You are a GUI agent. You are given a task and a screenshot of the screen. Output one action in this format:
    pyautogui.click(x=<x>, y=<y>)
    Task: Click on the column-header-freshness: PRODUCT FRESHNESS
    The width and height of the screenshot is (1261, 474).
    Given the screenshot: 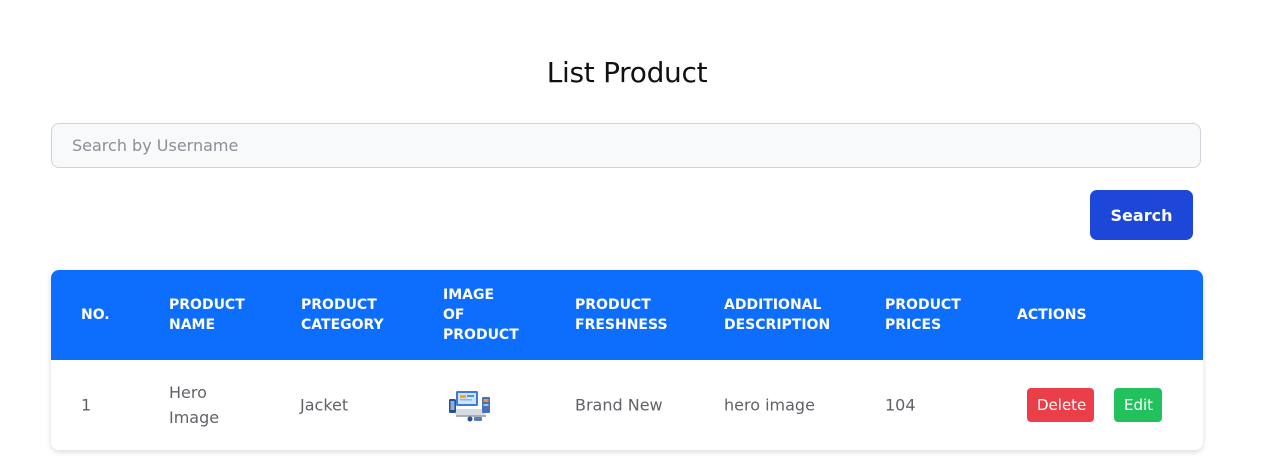 What is the action you would take?
    pyautogui.click(x=621, y=315)
    